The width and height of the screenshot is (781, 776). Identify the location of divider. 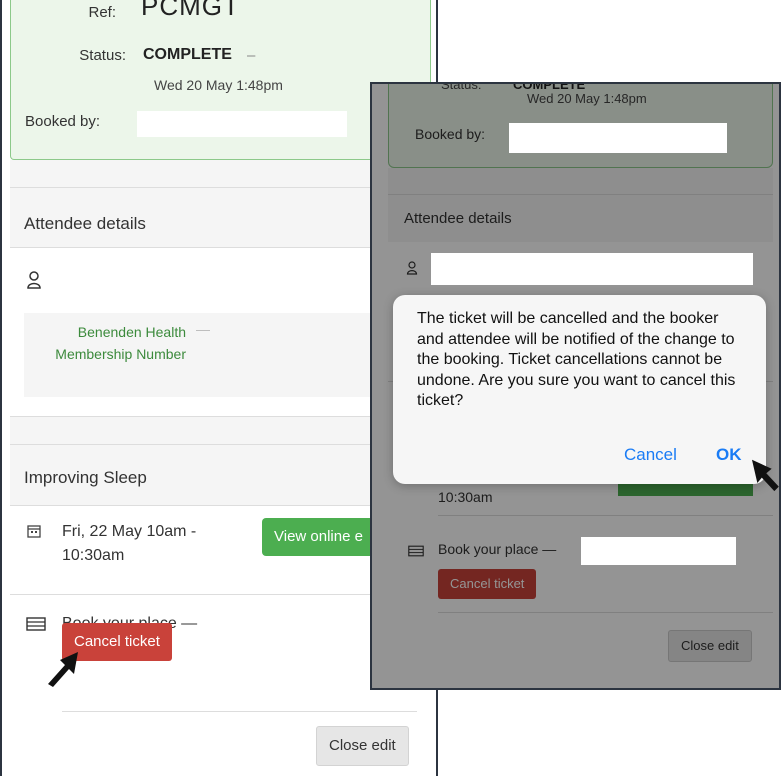
(239, 711).